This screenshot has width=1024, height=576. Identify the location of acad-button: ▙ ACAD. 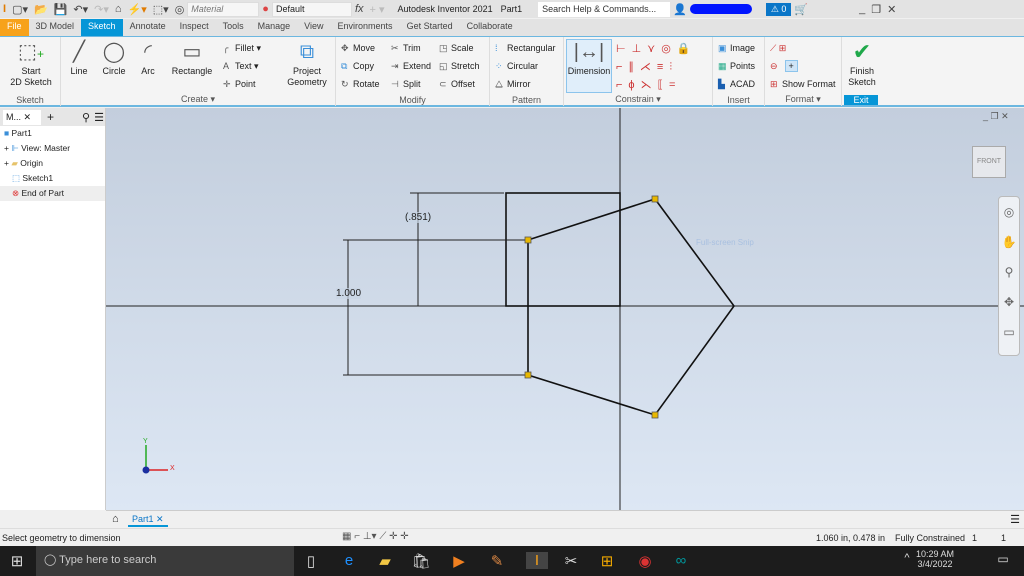
(736, 84).